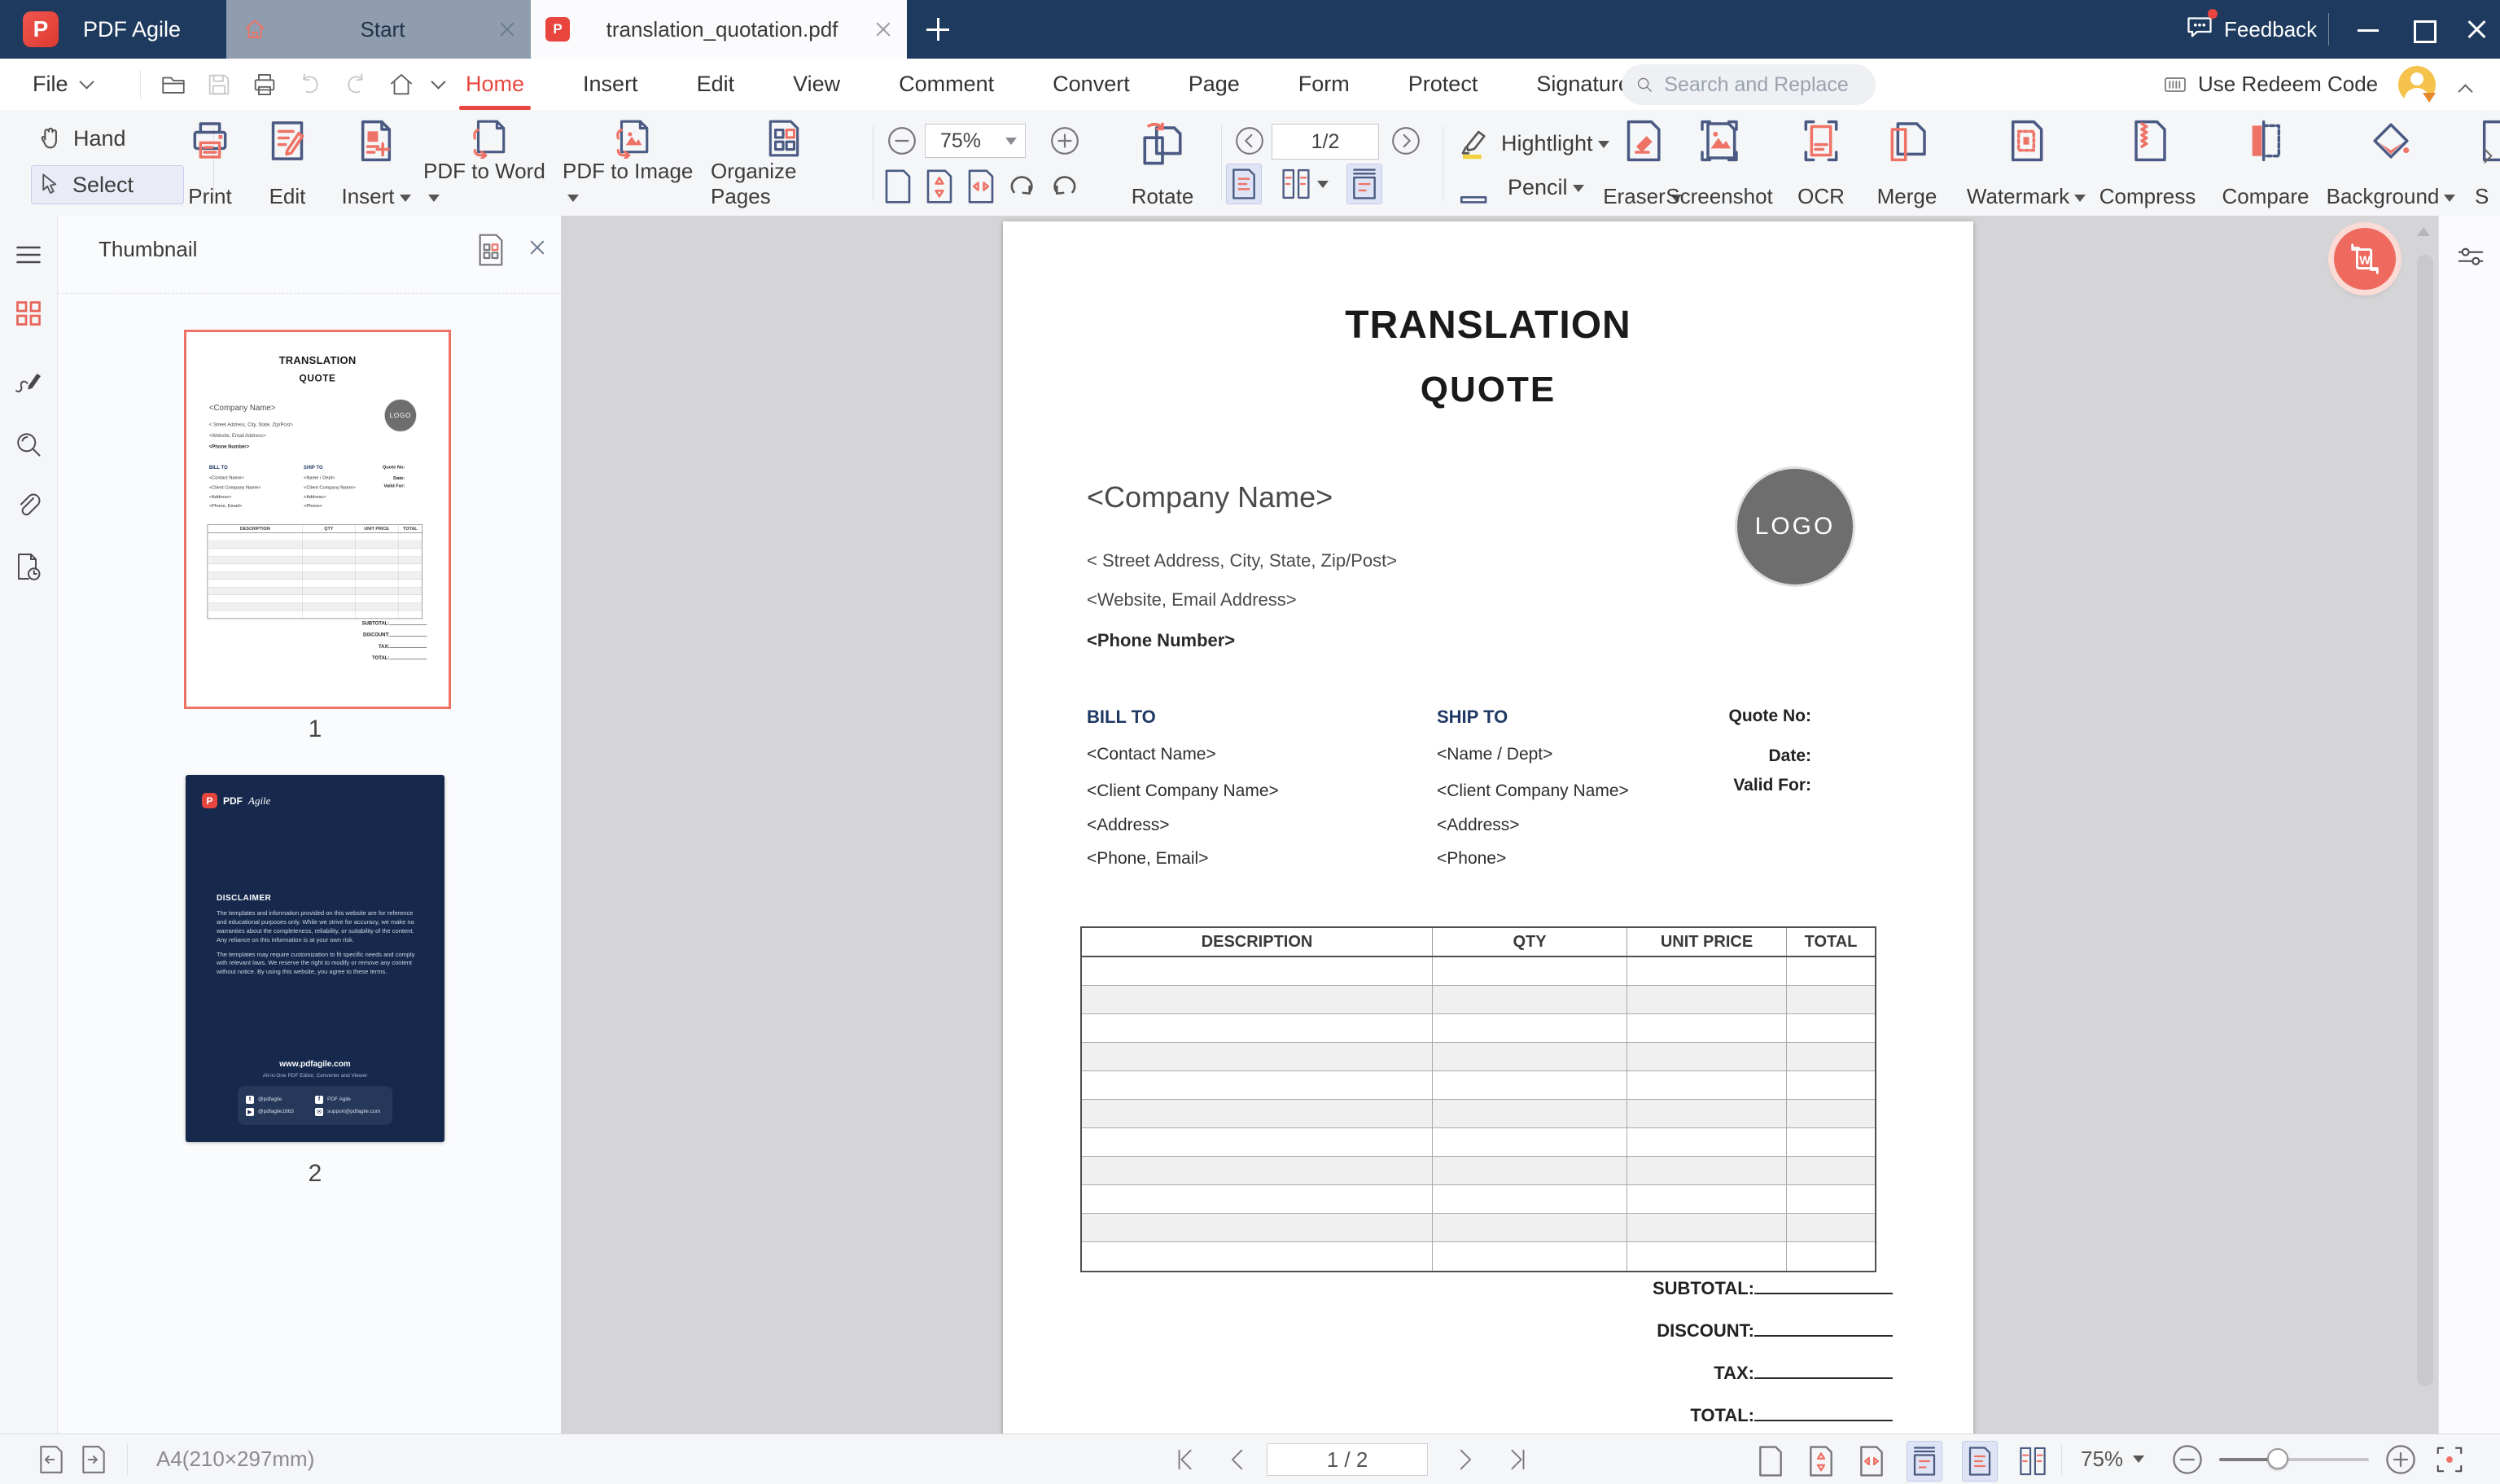 This screenshot has height=1484, width=2500. What do you see at coordinates (2470, 257) in the screenshot?
I see `properties-sliders-icon` at bounding box center [2470, 257].